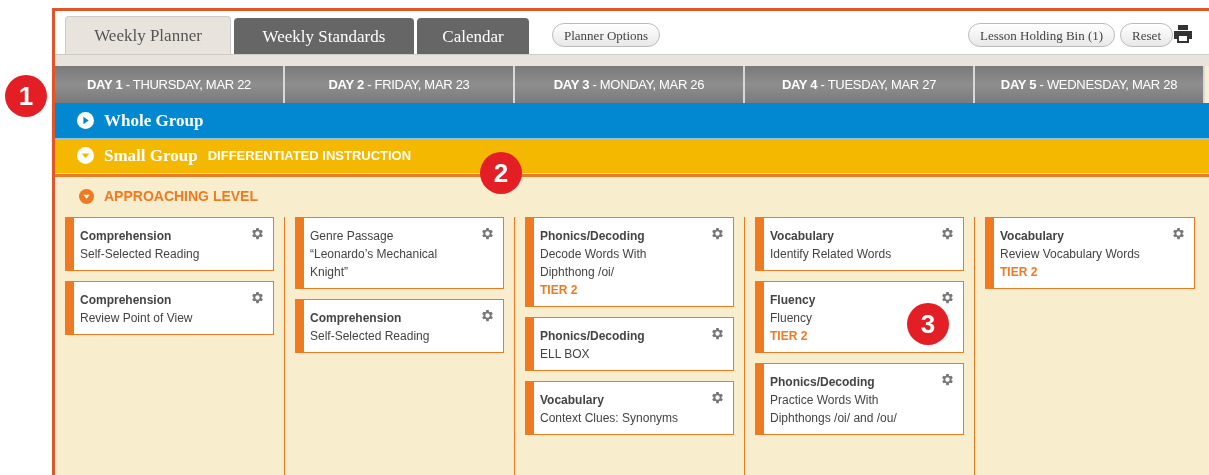 This screenshot has width=1209, height=475. I want to click on lesson-title: “Leonardo’s Mechanical Knight”, so click(374, 263).